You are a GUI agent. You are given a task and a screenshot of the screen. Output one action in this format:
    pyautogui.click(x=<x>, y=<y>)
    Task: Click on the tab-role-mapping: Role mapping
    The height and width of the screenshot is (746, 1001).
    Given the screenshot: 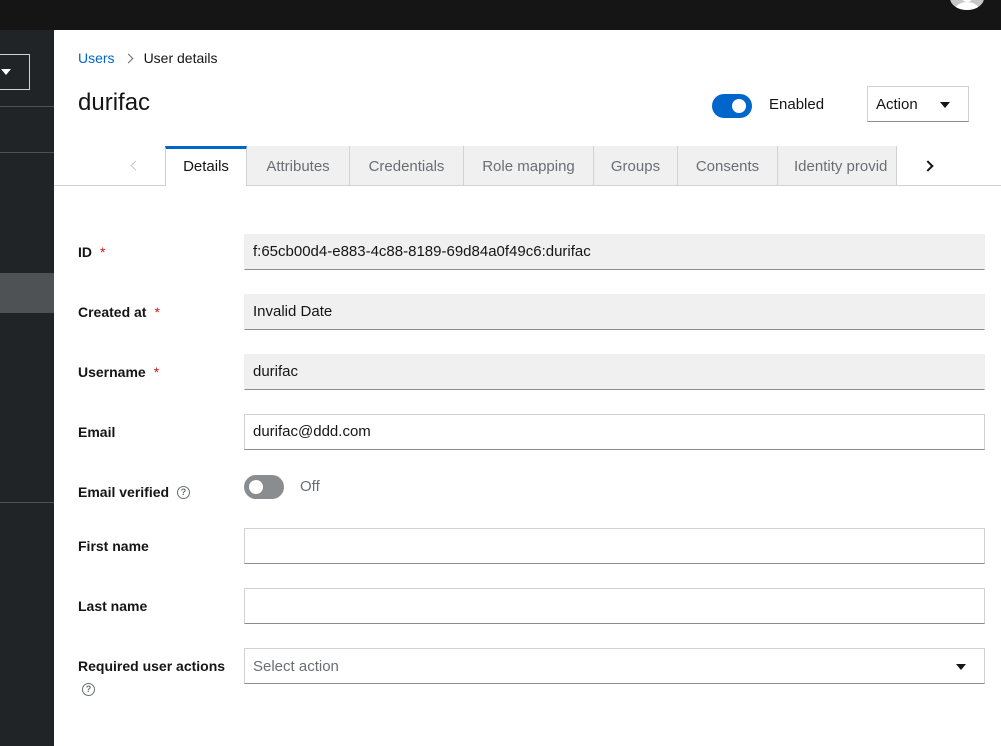 What is the action you would take?
    pyautogui.click(x=529, y=165)
    